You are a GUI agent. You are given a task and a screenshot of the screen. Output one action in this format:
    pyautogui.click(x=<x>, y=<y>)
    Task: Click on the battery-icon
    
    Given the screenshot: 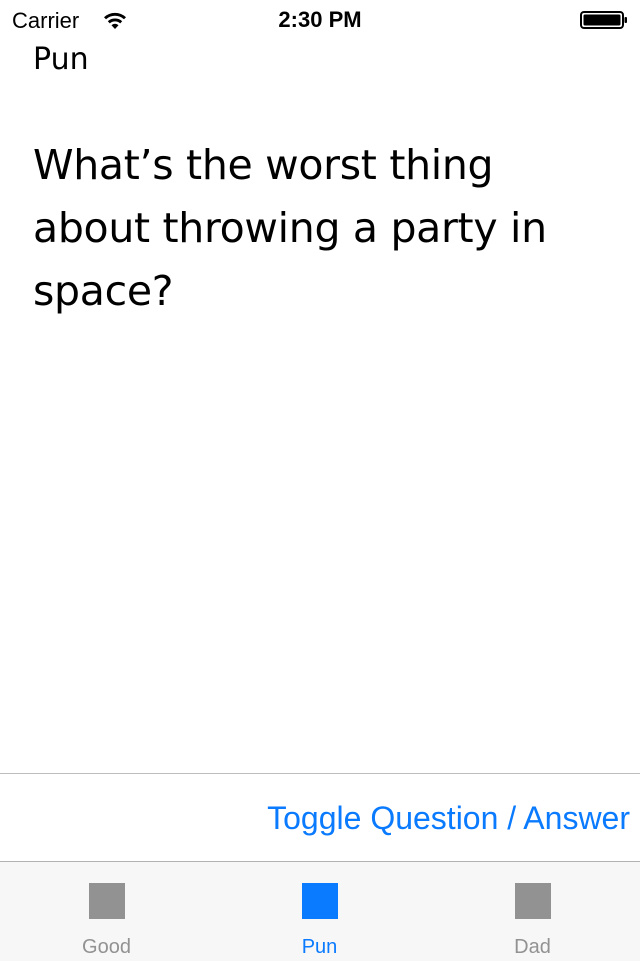 What is the action you would take?
    pyautogui.click(x=603, y=20)
    